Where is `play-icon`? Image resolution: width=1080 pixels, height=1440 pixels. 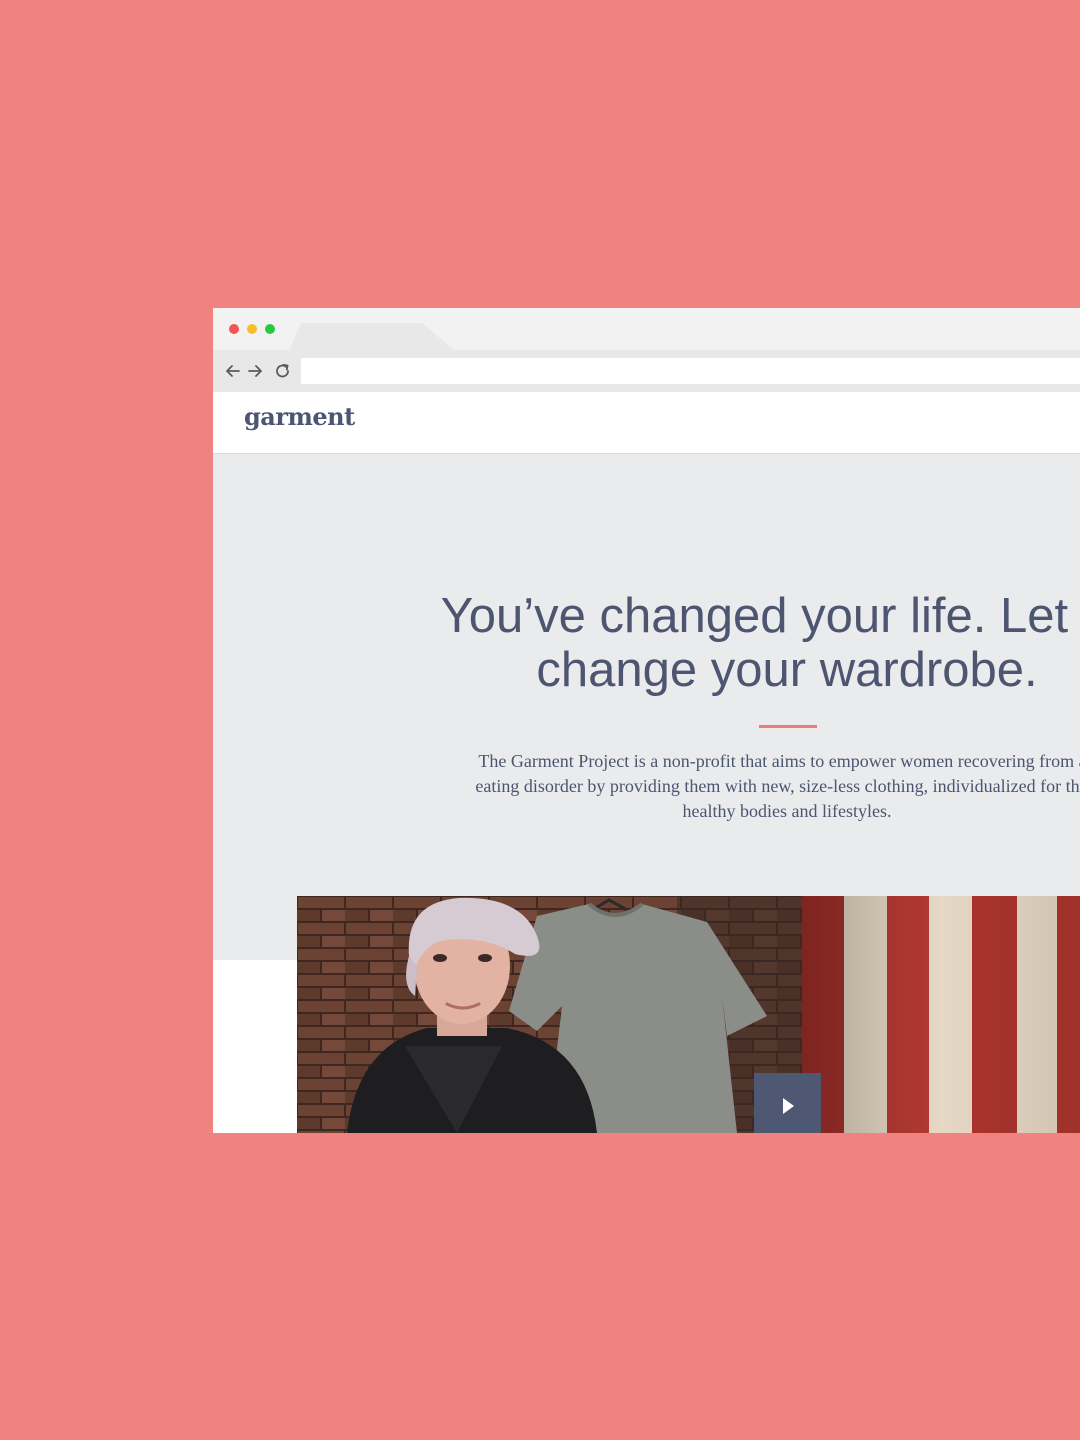
play-icon is located at coordinates (788, 1106).